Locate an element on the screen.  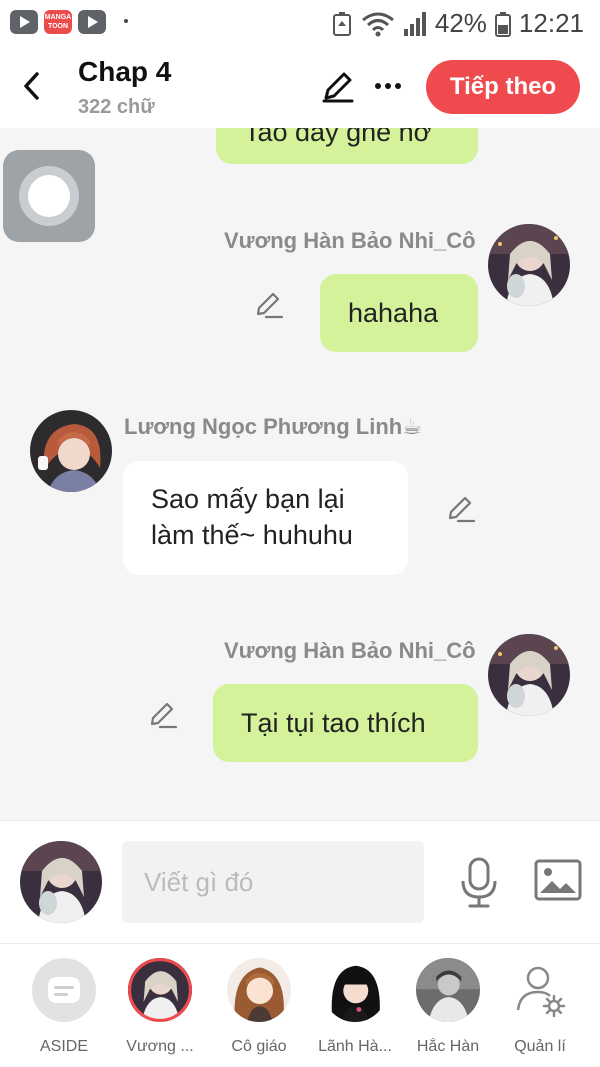
wifi-icon is located at coordinates (377, 24).